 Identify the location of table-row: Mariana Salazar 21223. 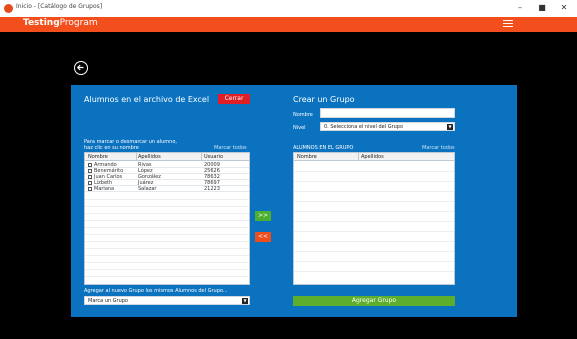
(167, 189).